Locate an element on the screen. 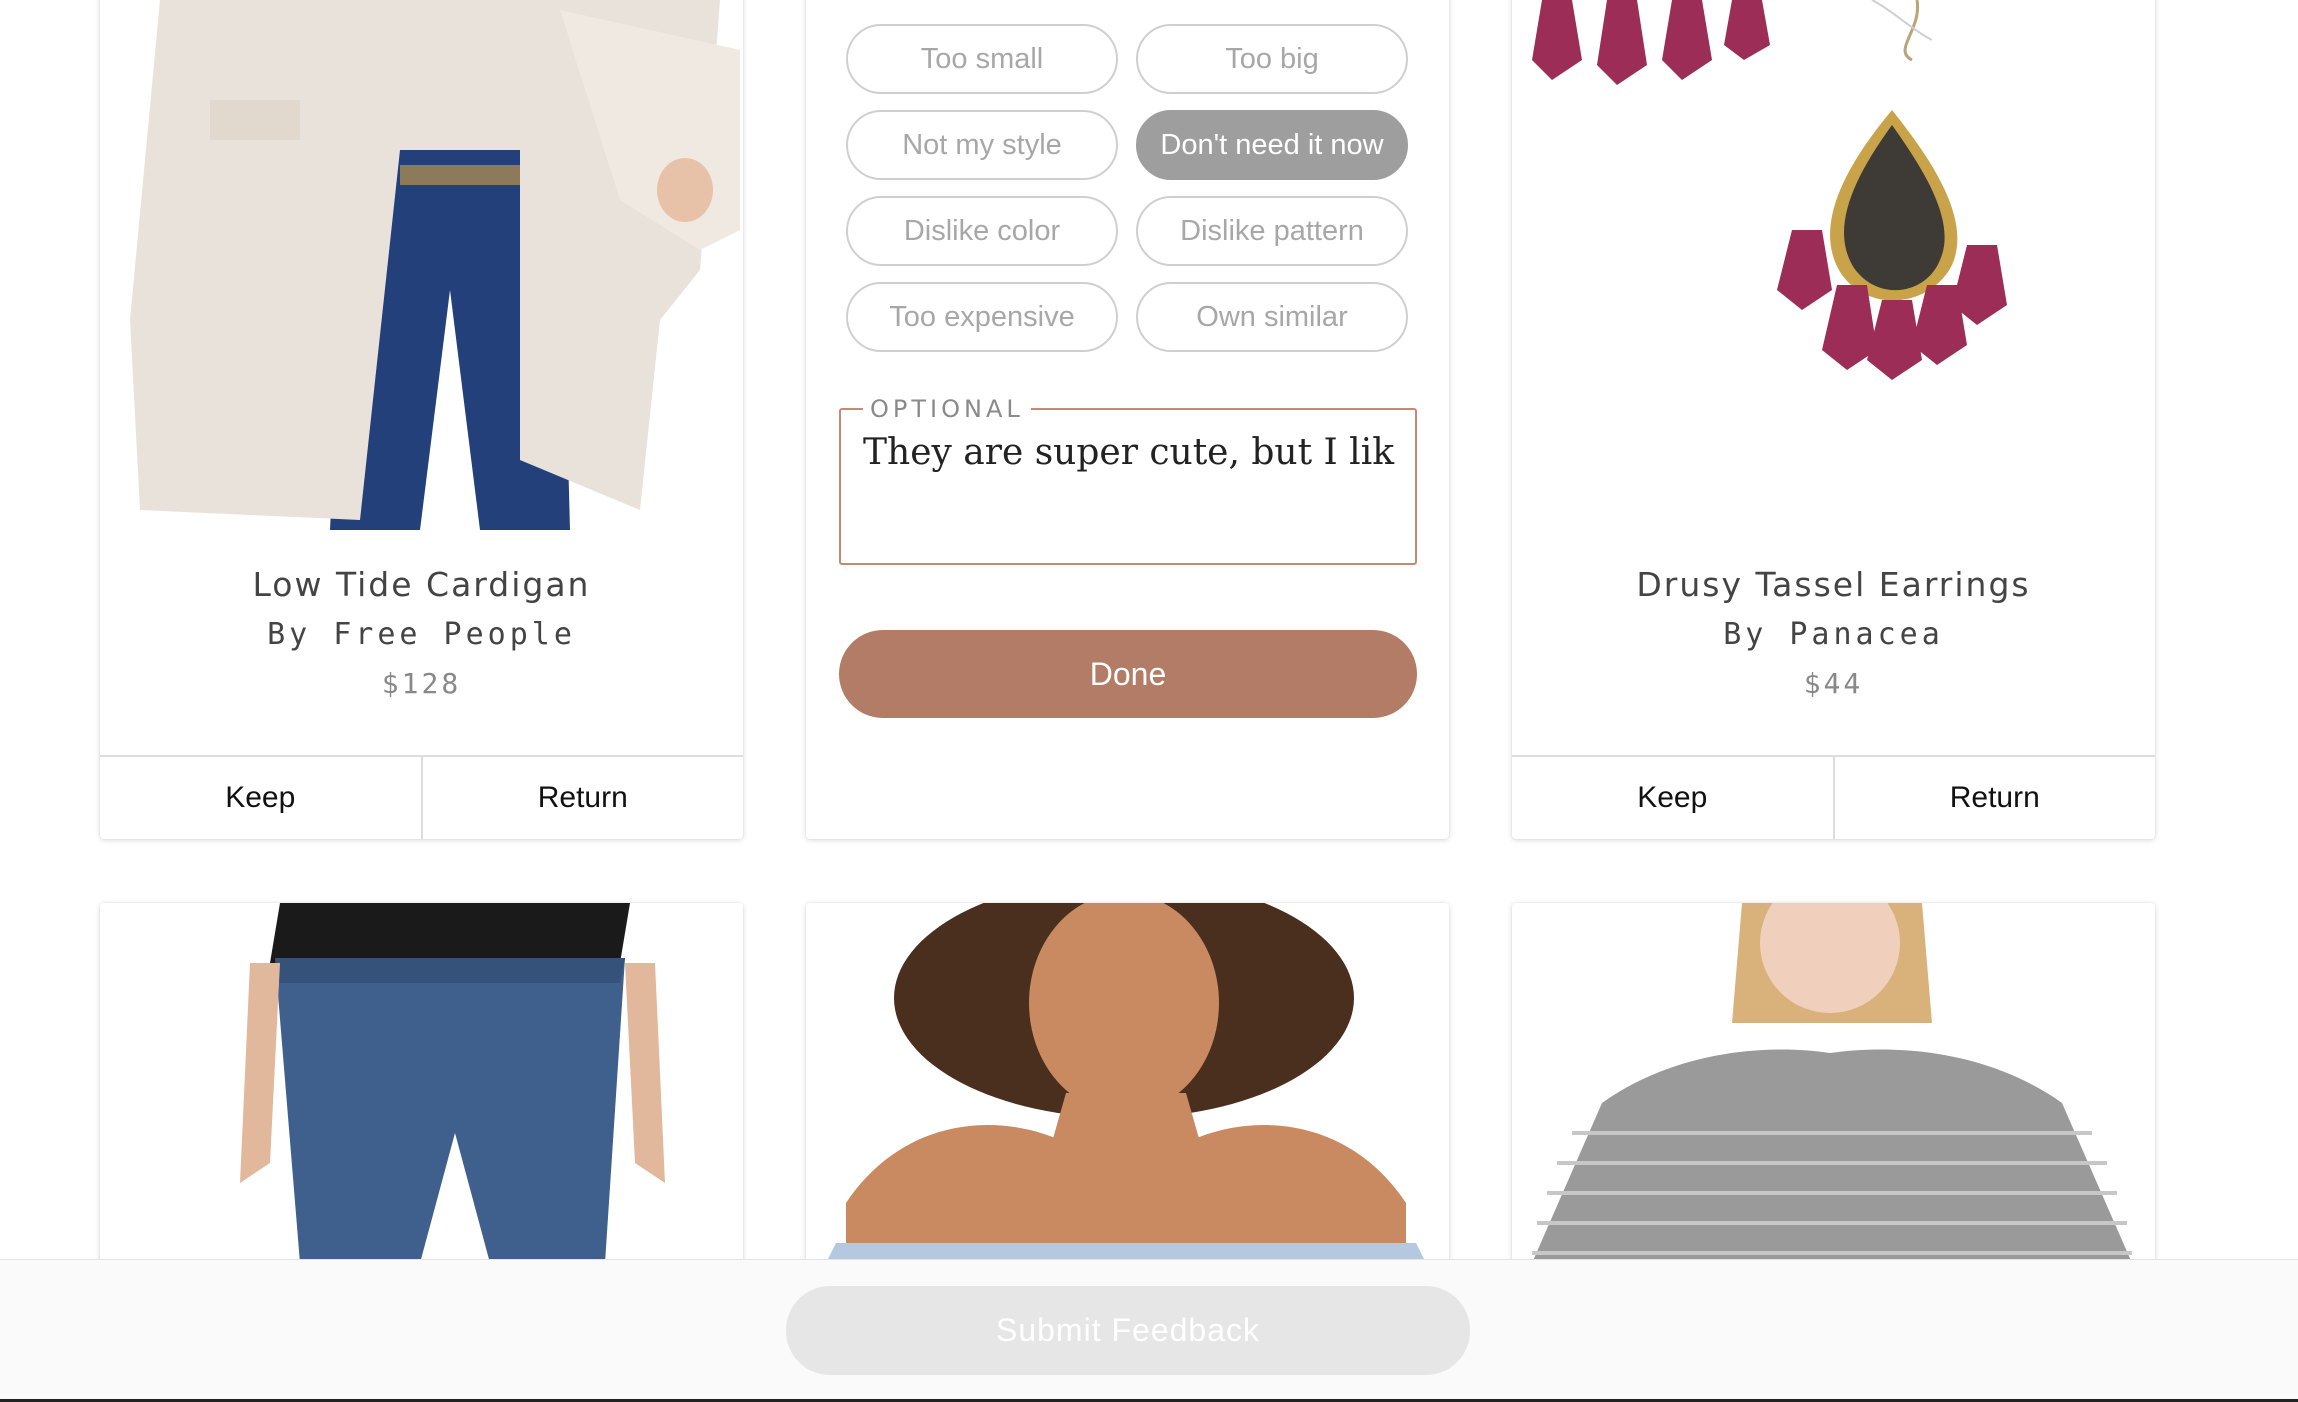  reason-chip-dont-need-it-now: Don't need it now is located at coordinates (1272, 145).